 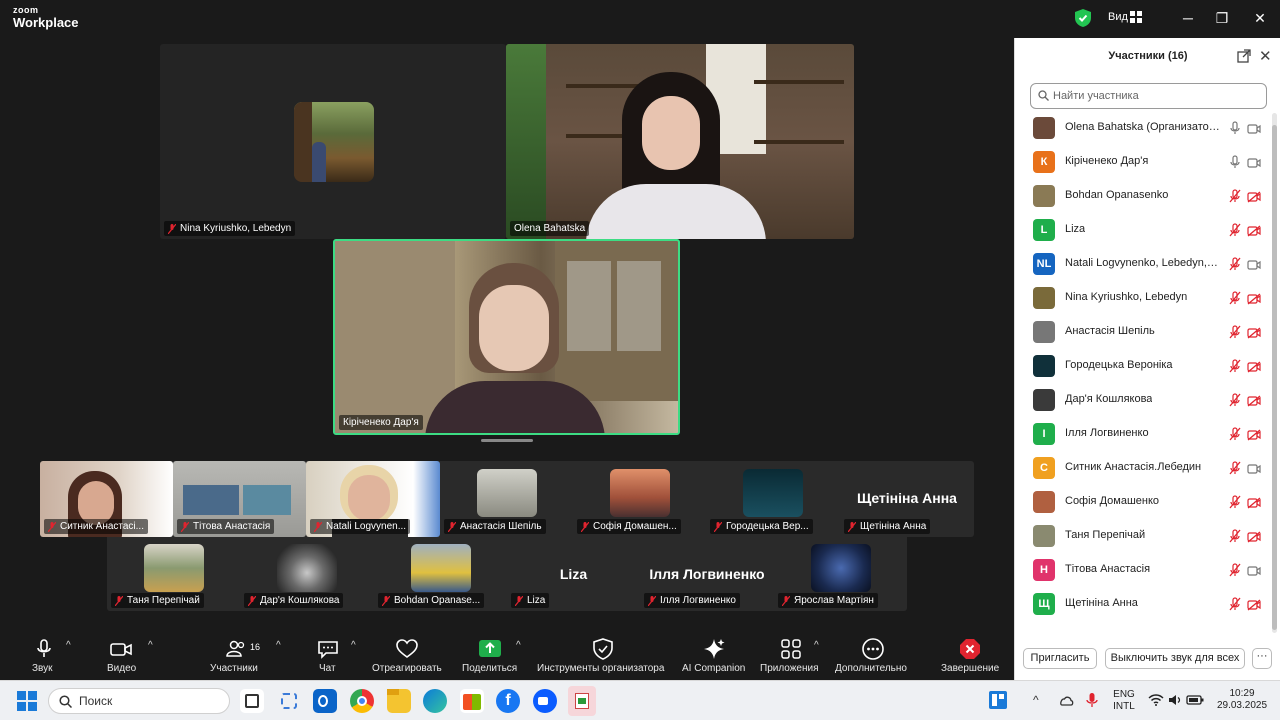 What do you see at coordinates (507, 440) in the screenshot?
I see `resize-handle` at bounding box center [507, 440].